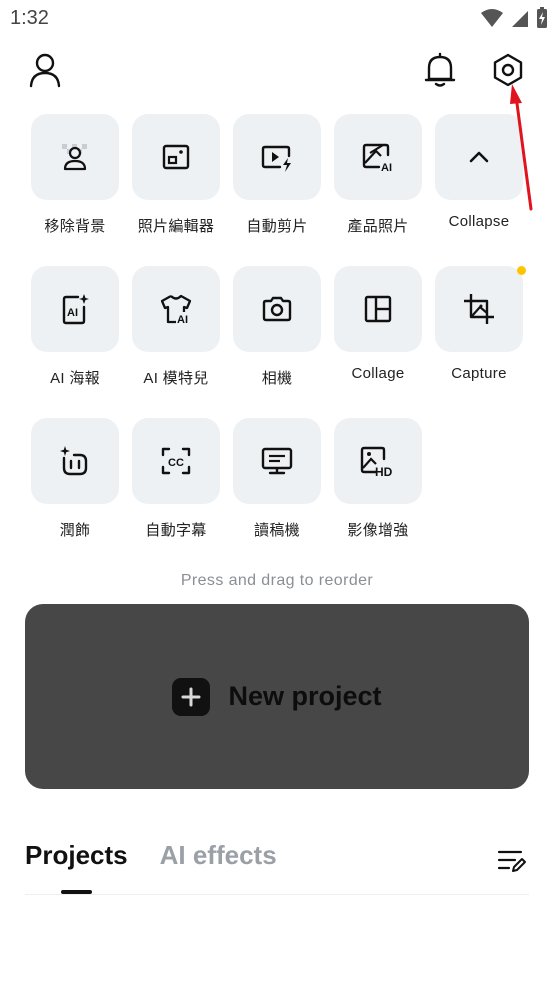  I want to click on tool-label: 產品照片, so click(378, 226).